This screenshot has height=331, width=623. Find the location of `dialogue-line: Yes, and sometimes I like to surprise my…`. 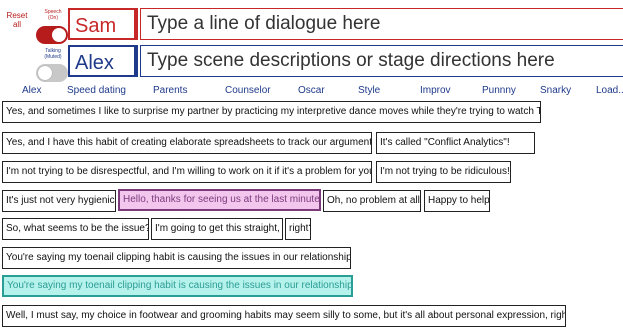

dialogue-line: Yes, and sometimes I like to surprise my… is located at coordinates (271, 112).